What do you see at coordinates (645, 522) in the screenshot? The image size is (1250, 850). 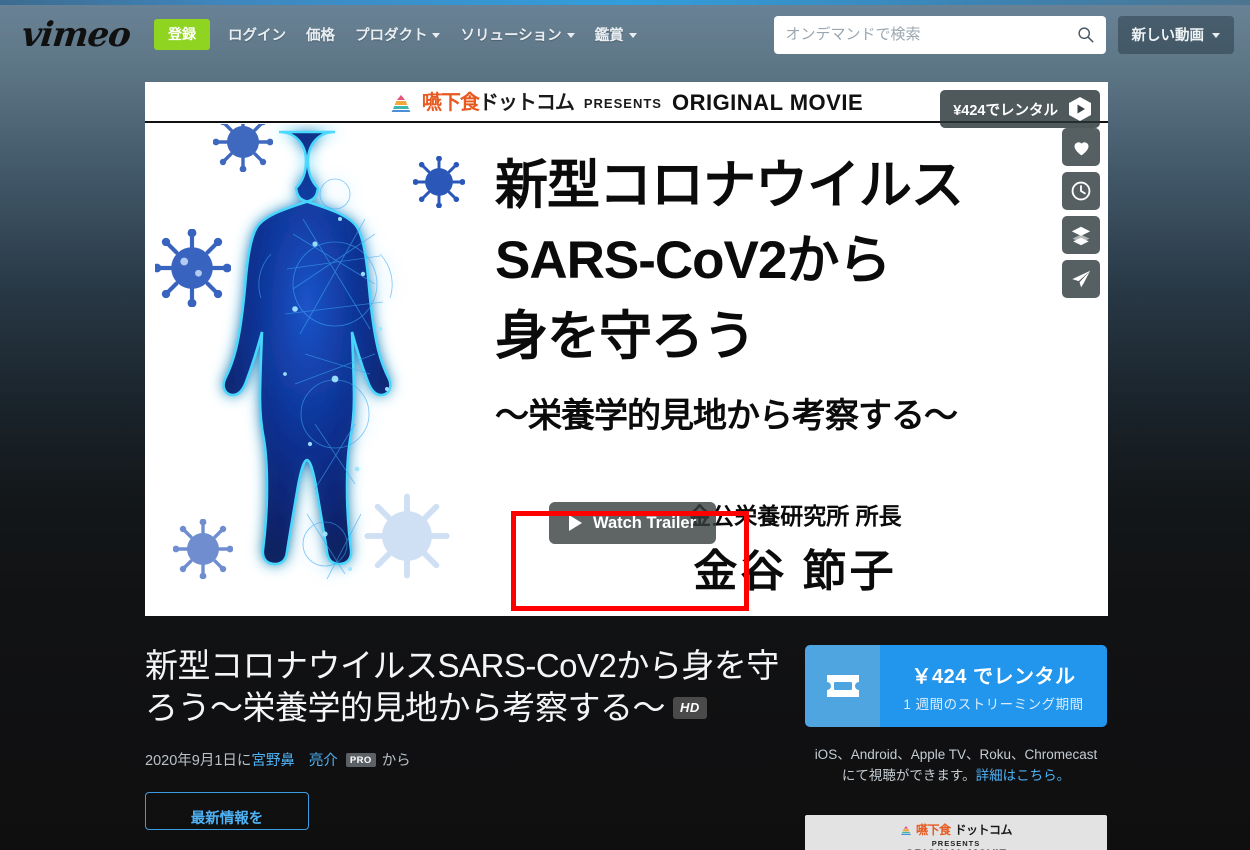 I see `watch-trailer-label: Watch Trailer` at bounding box center [645, 522].